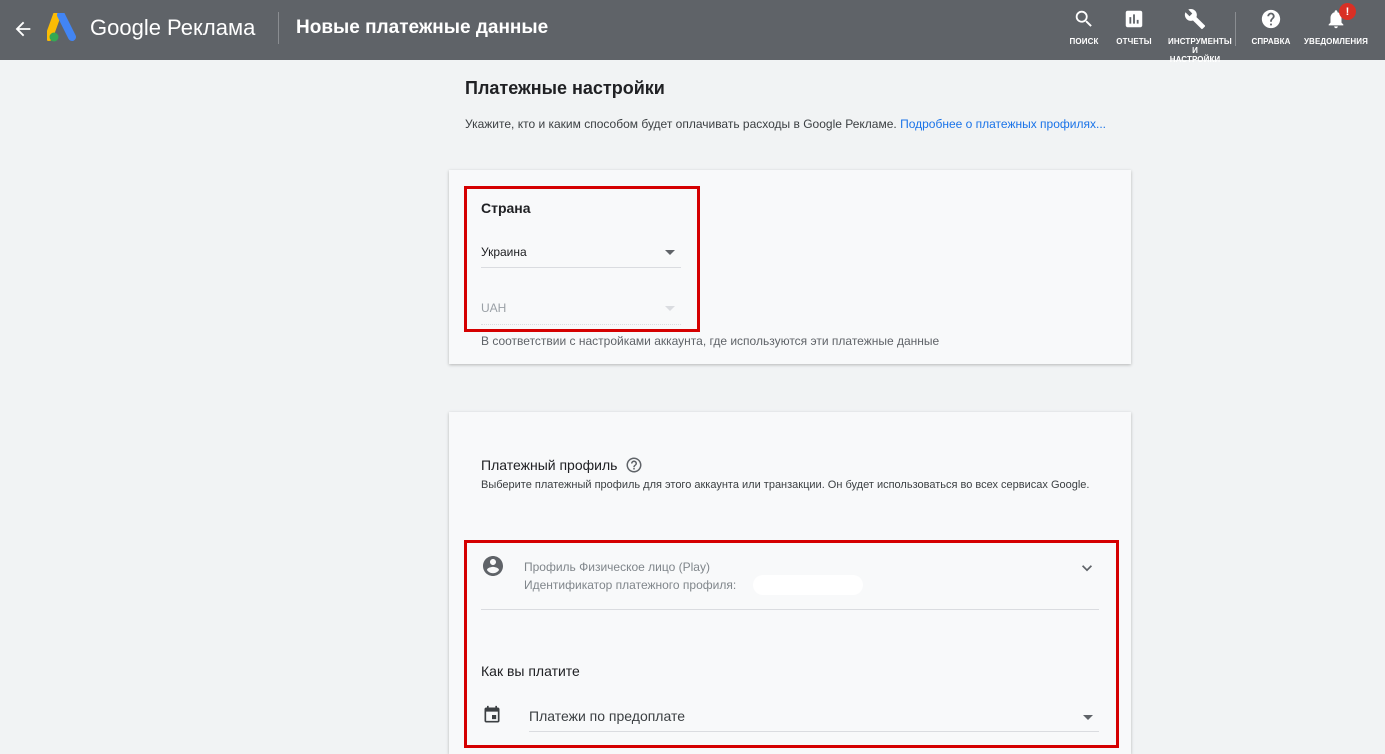  What do you see at coordinates (422, 27) in the screenshot?
I see `page-title: Новые платежные данные` at bounding box center [422, 27].